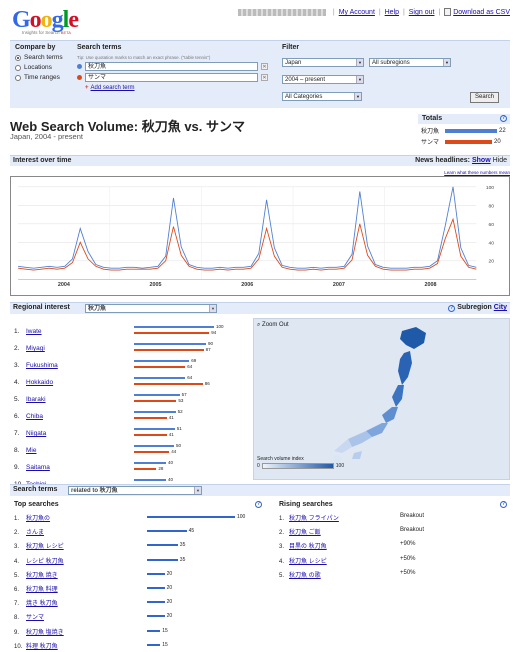  What do you see at coordinates (220, 326) in the screenshot?
I see `region-bar-value: 100` at bounding box center [220, 326].